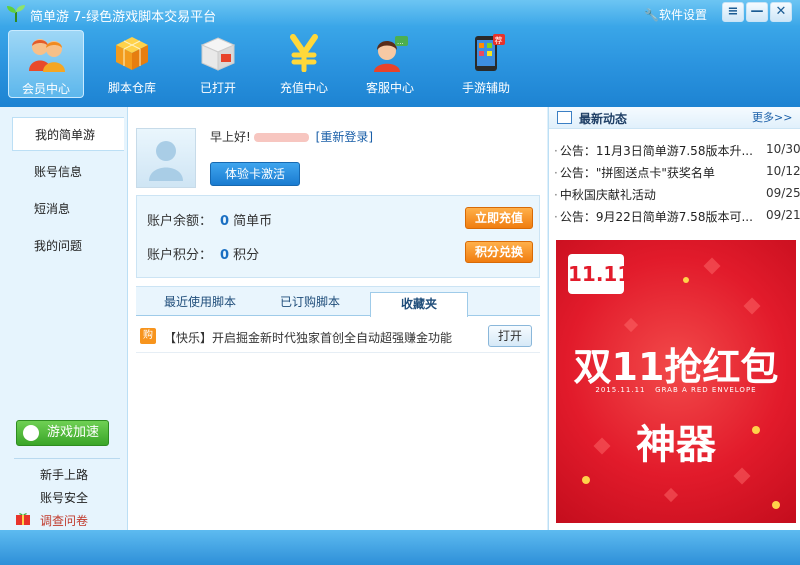  I want to click on balance-label: 账户余额：, so click(180, 221).